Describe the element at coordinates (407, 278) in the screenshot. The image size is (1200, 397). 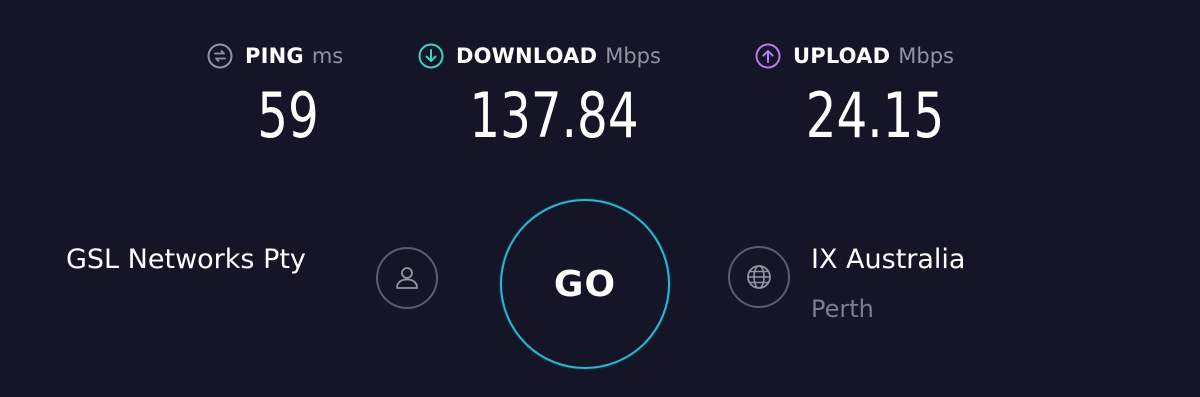
I see `user-icon` at that location.